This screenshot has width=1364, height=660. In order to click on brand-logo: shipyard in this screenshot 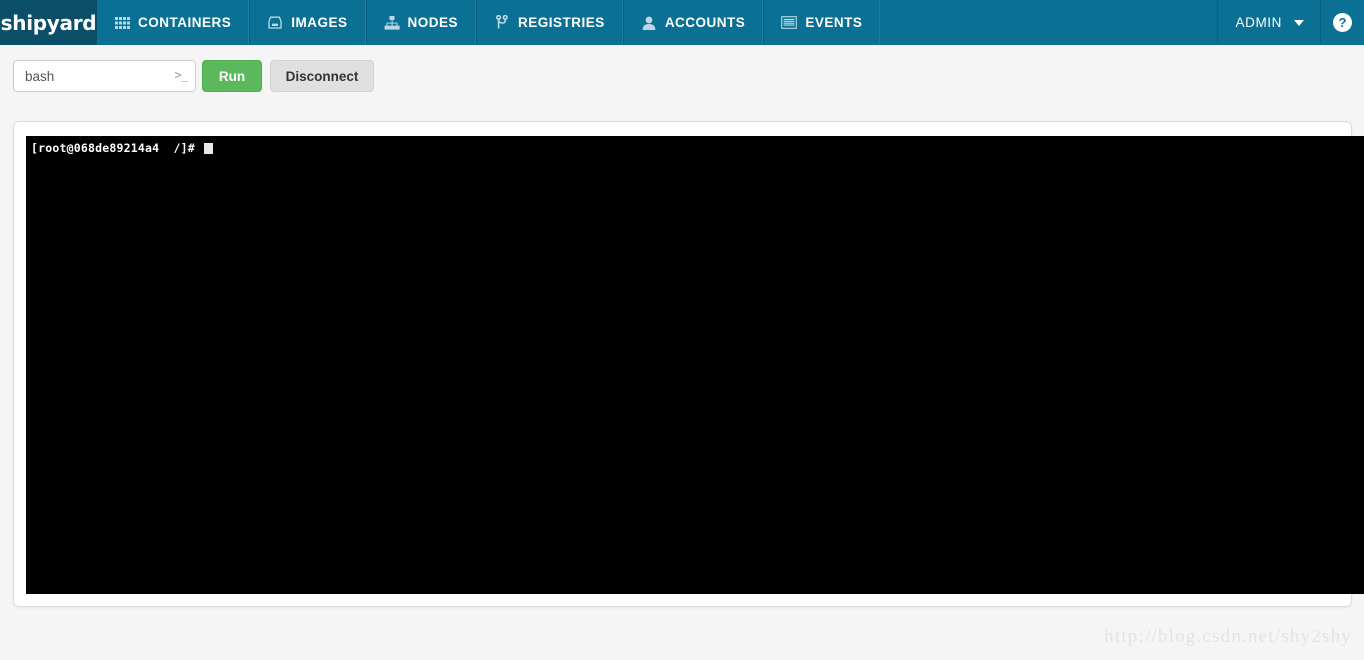, I will do `click(48, 22)`.